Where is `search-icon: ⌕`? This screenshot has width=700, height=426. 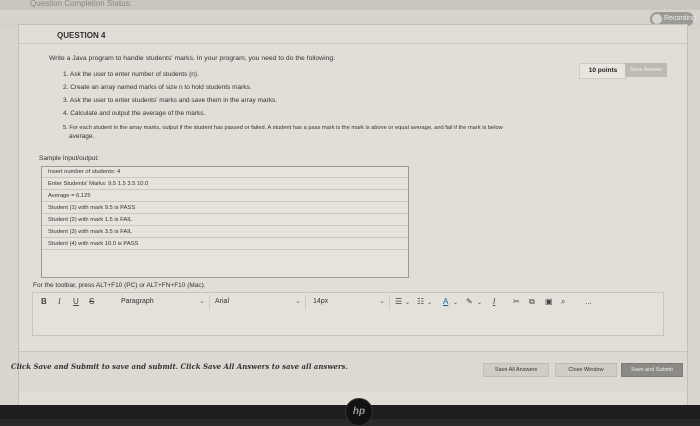
search-icon: ⌕ is located at coordinates (563, 302).